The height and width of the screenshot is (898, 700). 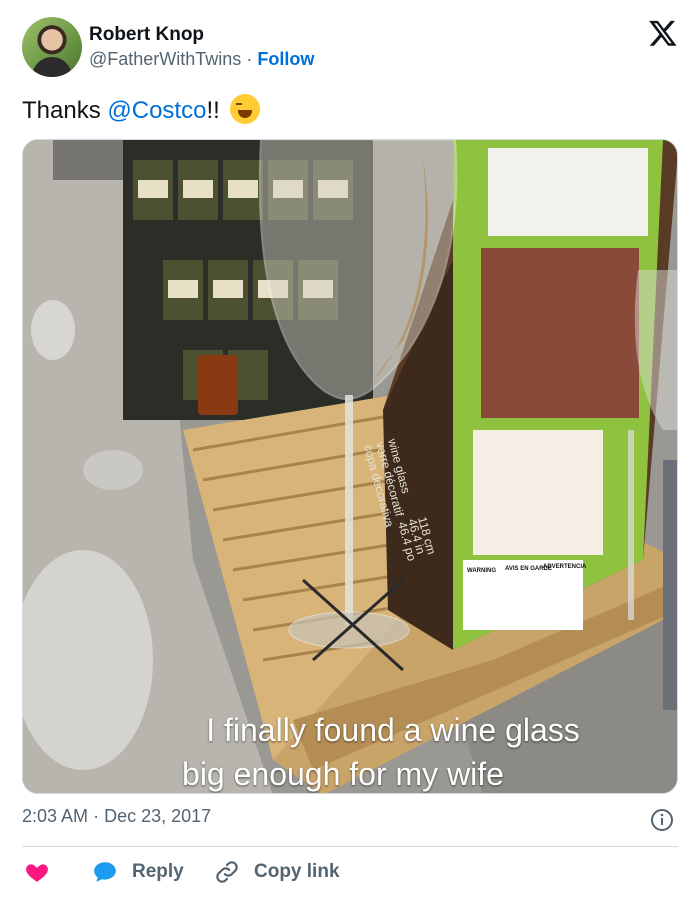 What do you see at coordinates (663, 33) in the screenshot?
I see `x-logo-icon` at bounding box center [663, 33].